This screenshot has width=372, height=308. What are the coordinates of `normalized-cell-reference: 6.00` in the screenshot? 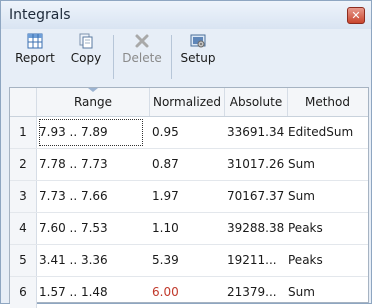 It's located at (165, 292).